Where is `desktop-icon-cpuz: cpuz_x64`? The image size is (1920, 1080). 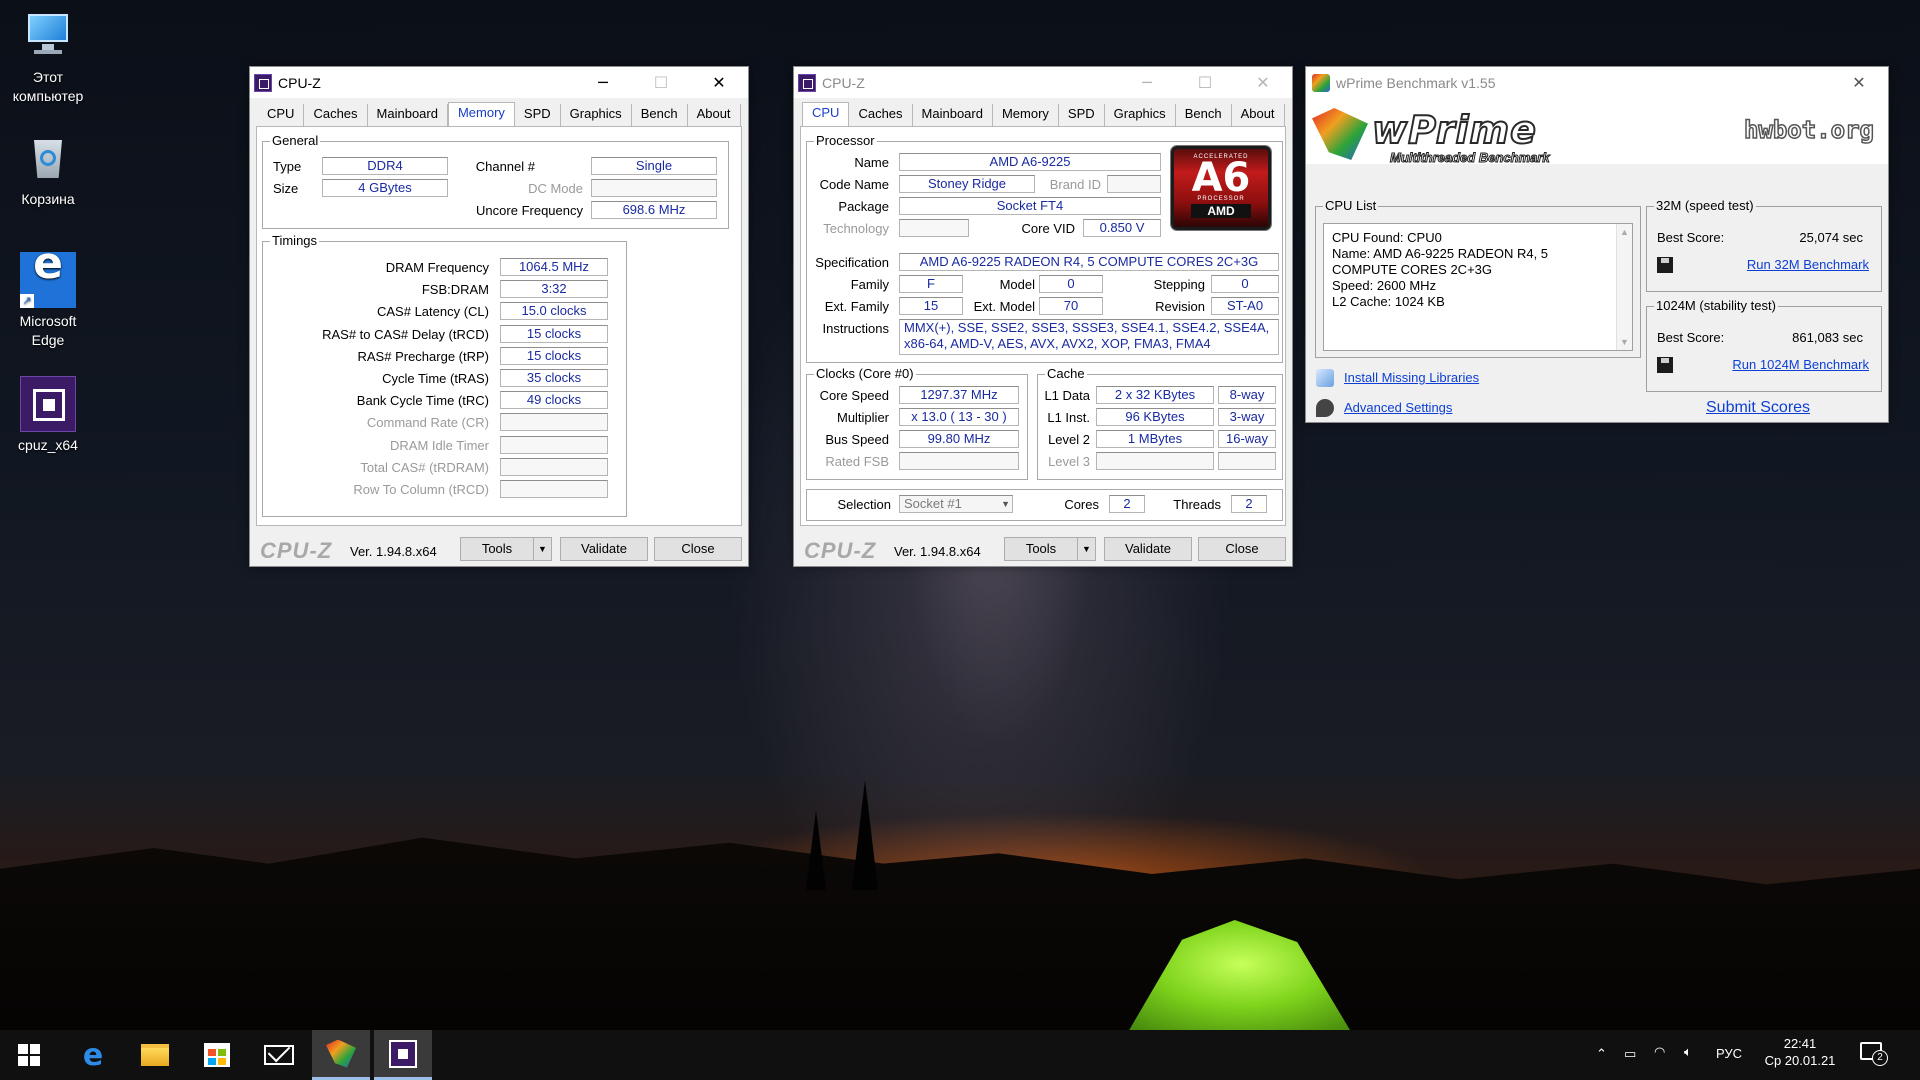
desktop-icon-cpuz: cpuz_x64 is located at coordinates (48, 415).